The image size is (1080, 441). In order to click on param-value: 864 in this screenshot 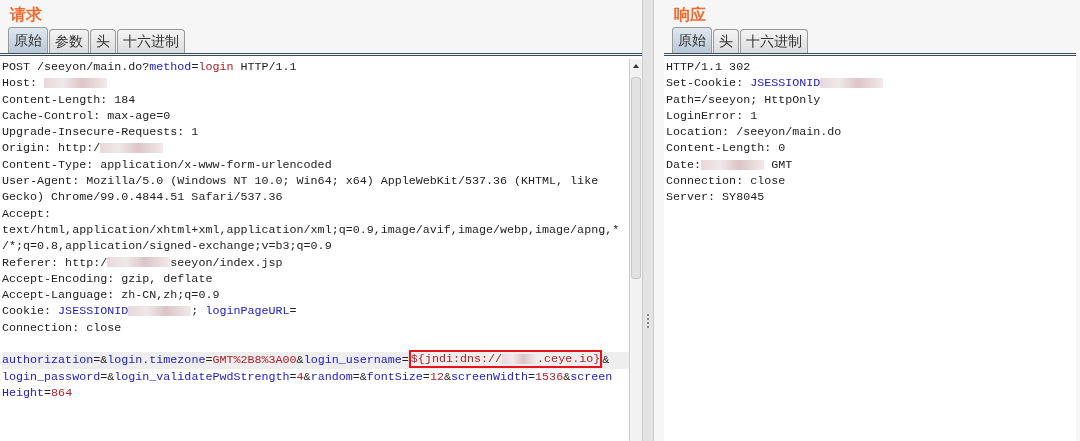, I will do `click(62, 392)`.